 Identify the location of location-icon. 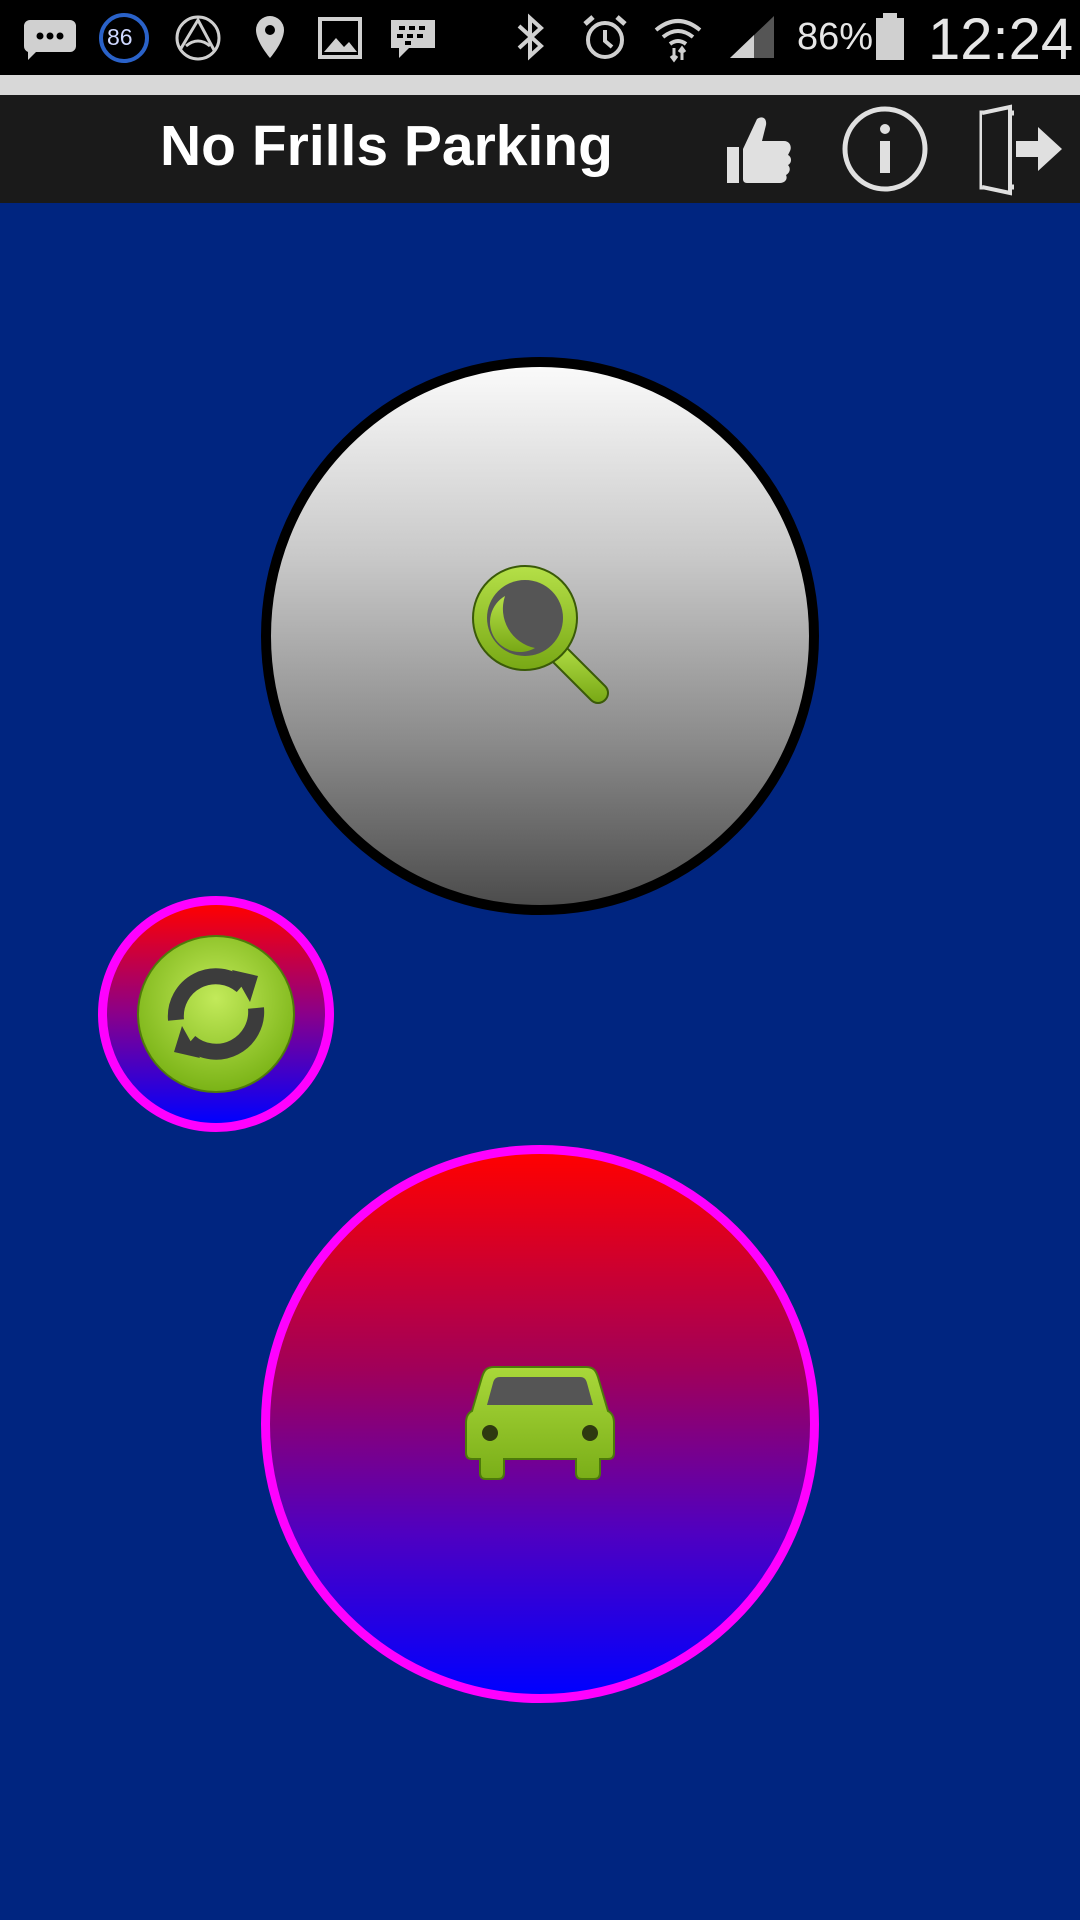
(270, 37).